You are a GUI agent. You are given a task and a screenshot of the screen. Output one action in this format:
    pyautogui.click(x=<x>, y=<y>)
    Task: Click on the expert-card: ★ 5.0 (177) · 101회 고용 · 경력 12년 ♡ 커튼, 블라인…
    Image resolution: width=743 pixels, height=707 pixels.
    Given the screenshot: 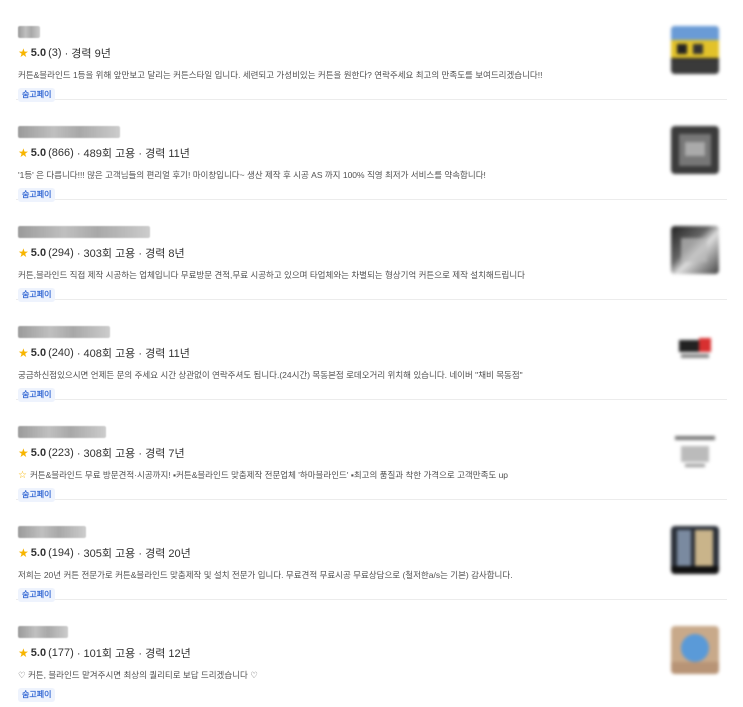 What is the action you would take?
    pyautogui.click(x=371, y=651)
    